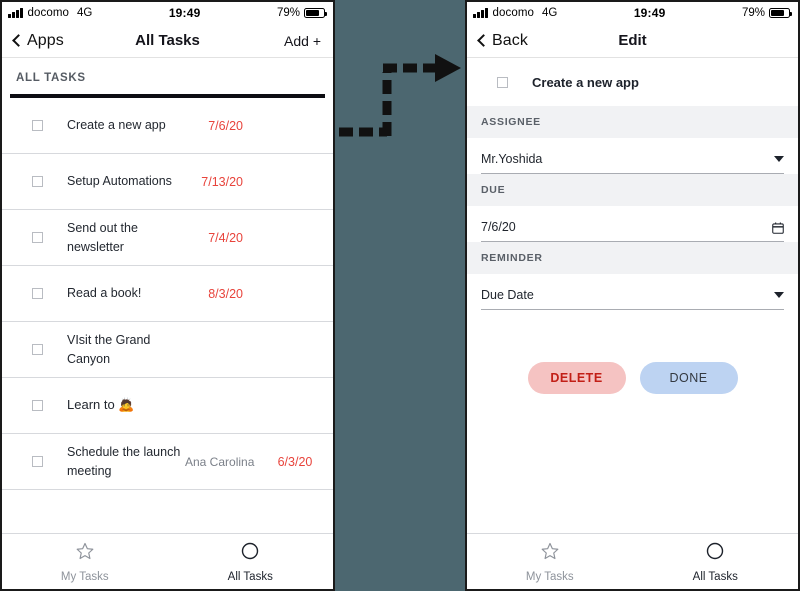  I want to click on status-bar-left: docomo 4G 19:49 79%, so click(167, 13).